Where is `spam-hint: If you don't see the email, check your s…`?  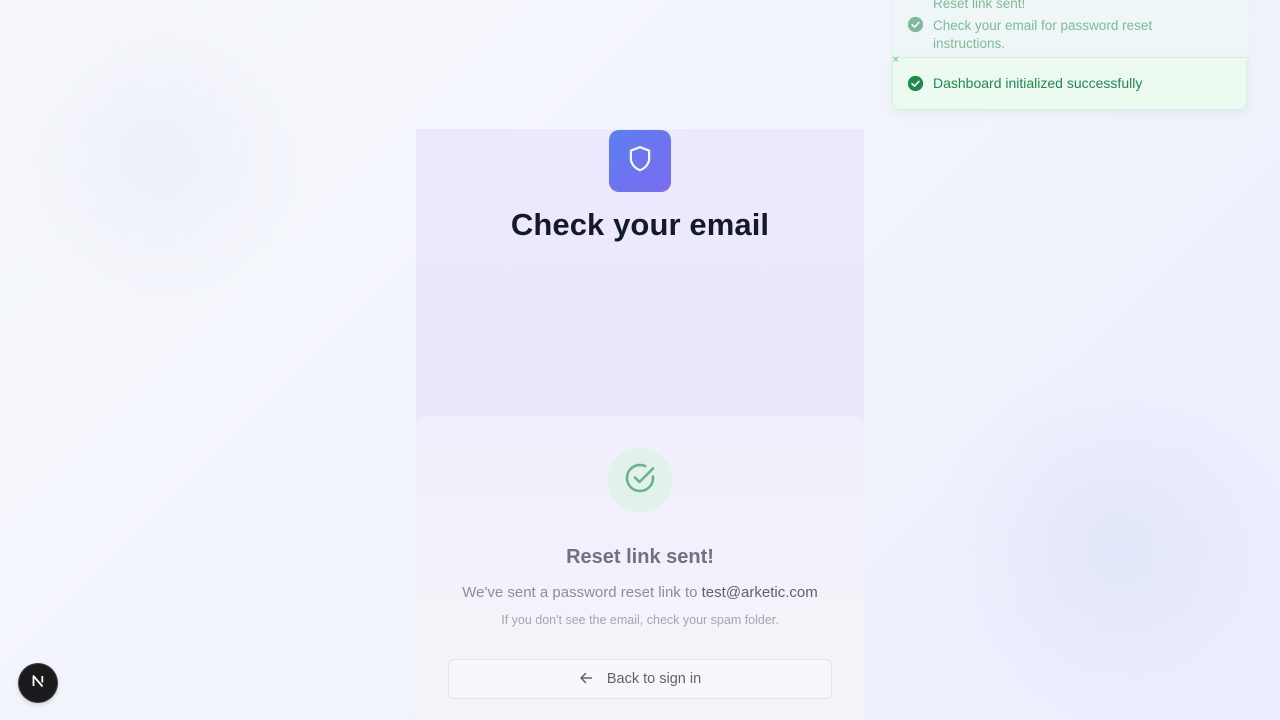 spam-hint: If you don't see the email, check your s… is located at coordinates (640, 620).